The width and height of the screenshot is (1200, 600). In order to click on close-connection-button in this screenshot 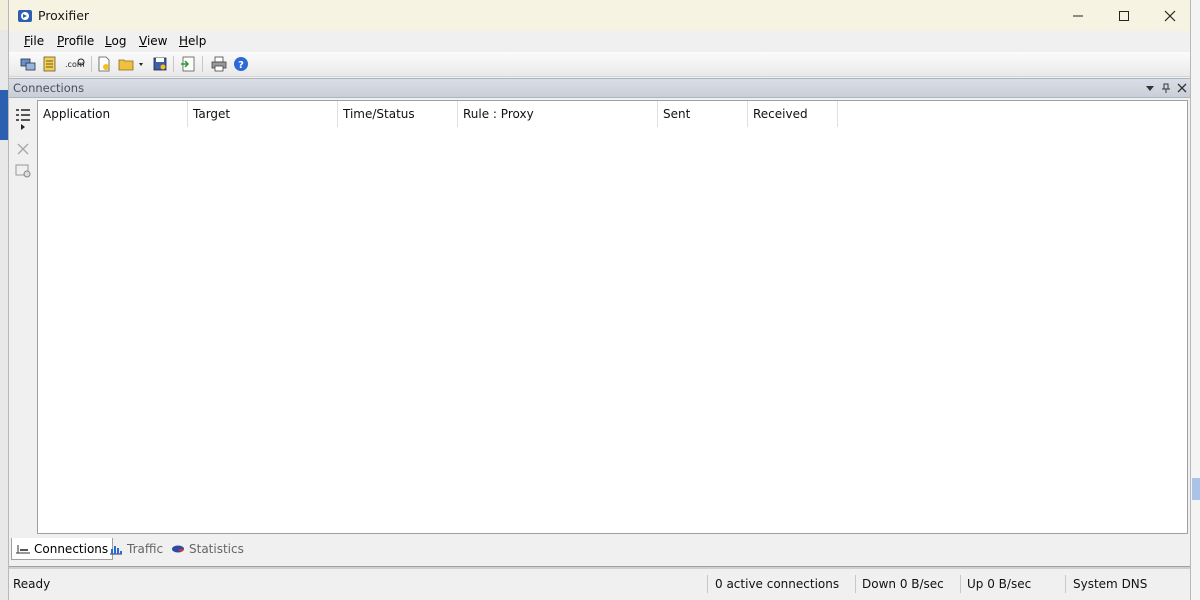, I will do `click(23, 149)`.